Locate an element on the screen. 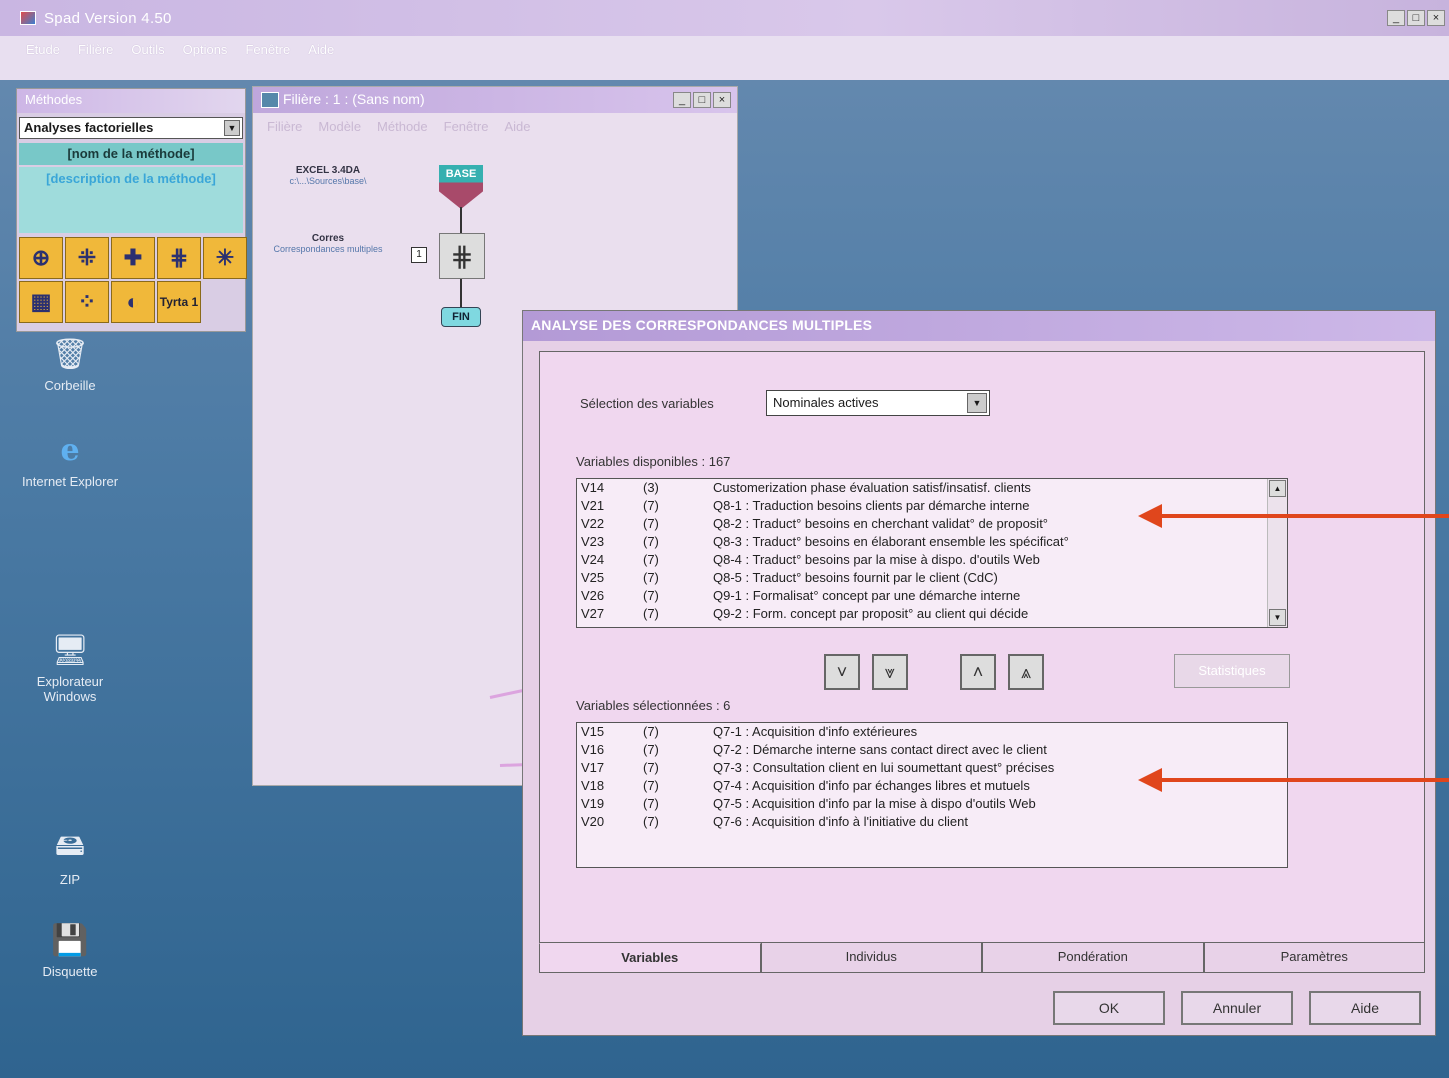 The height and width of the screenshot is (1078, 1449). tool-grid-icon: ▦ is located at coordinates (41, 302).